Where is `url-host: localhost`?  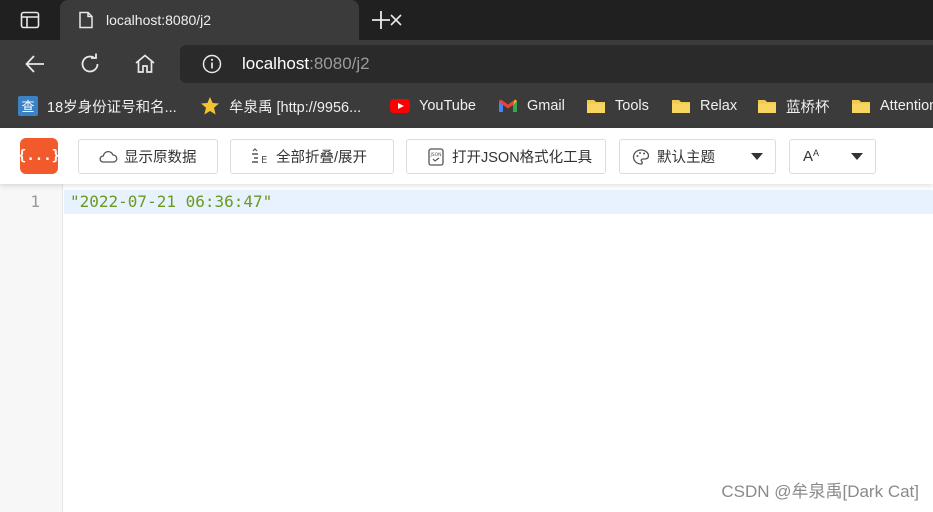
url-host: localhost is located at coordinates (276, 63).